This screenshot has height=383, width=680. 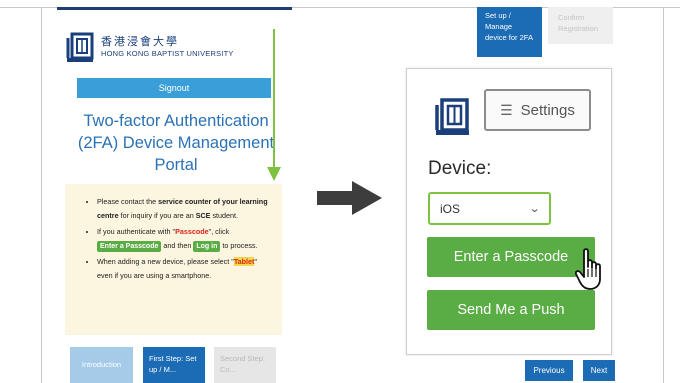 What do you see at coordinates (101, 365) in the screenshot?
I see `step-introduction: Introduction` at bounding box center [101, 365].